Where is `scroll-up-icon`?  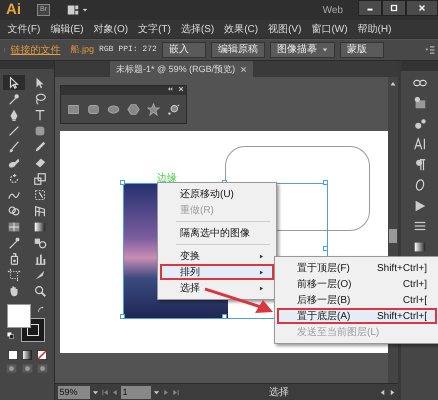 scroll-up-icon is located at coordinates (393, 84).